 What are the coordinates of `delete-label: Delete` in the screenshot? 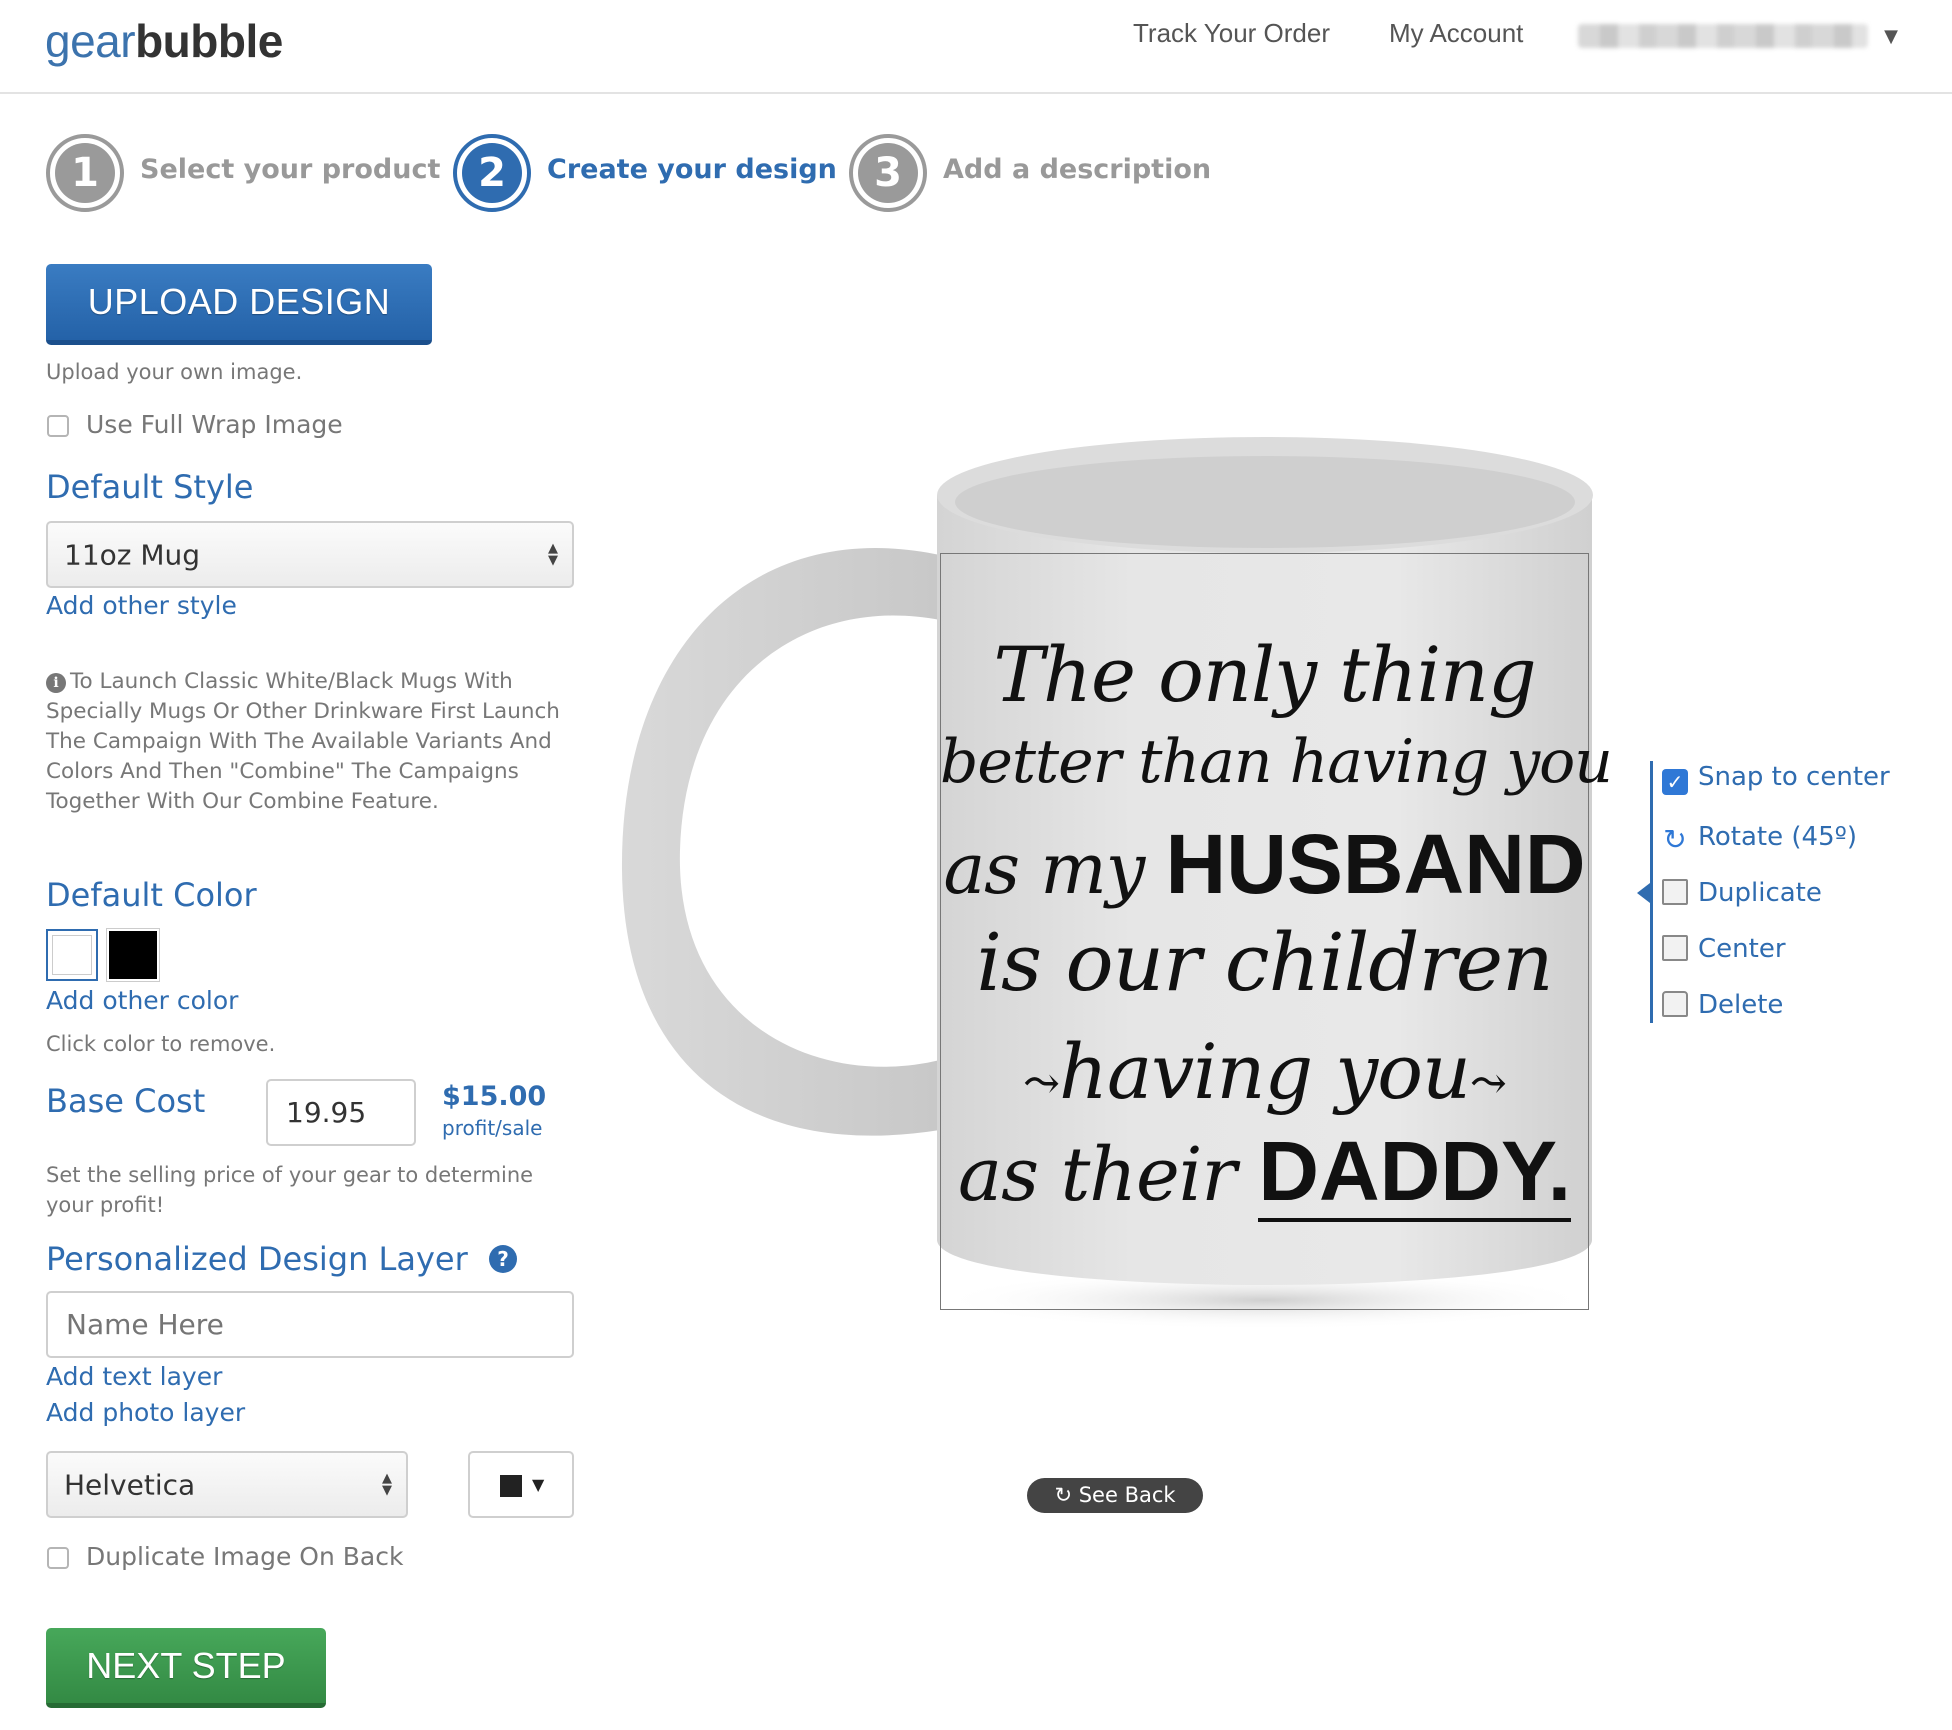 It's located at (1741, 1005).